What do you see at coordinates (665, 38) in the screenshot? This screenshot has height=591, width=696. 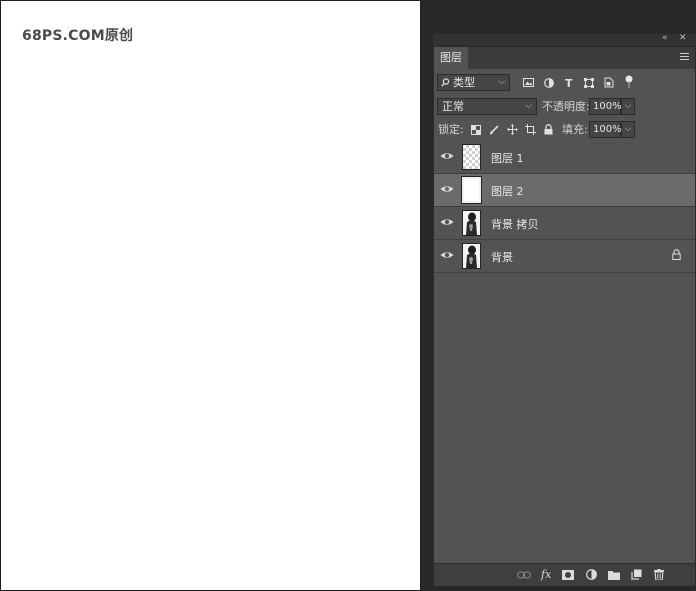 I see `collapse-panels-icon: «` at bounding box center [665, 38].